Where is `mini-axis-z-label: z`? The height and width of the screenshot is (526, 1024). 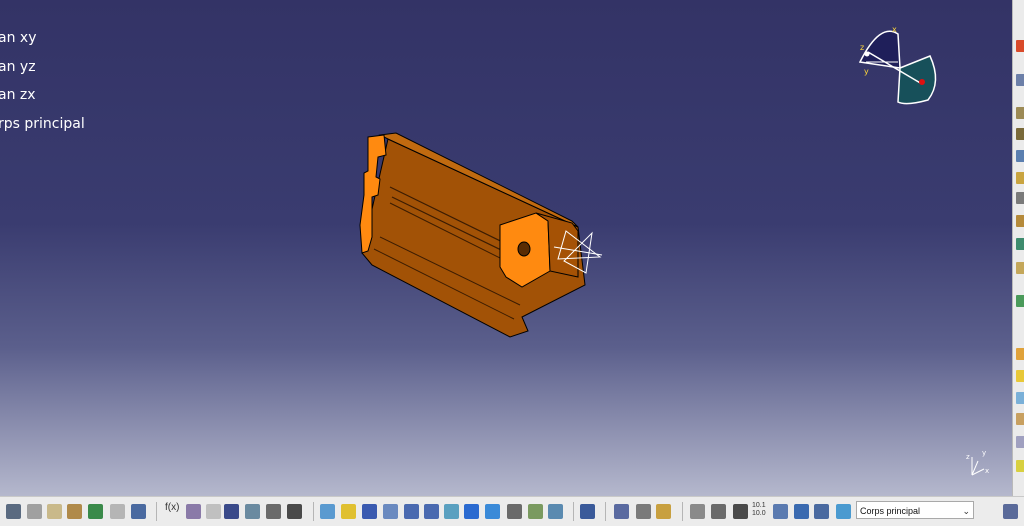 mini-axis-z-label: z is located at coordinates (968, 457).